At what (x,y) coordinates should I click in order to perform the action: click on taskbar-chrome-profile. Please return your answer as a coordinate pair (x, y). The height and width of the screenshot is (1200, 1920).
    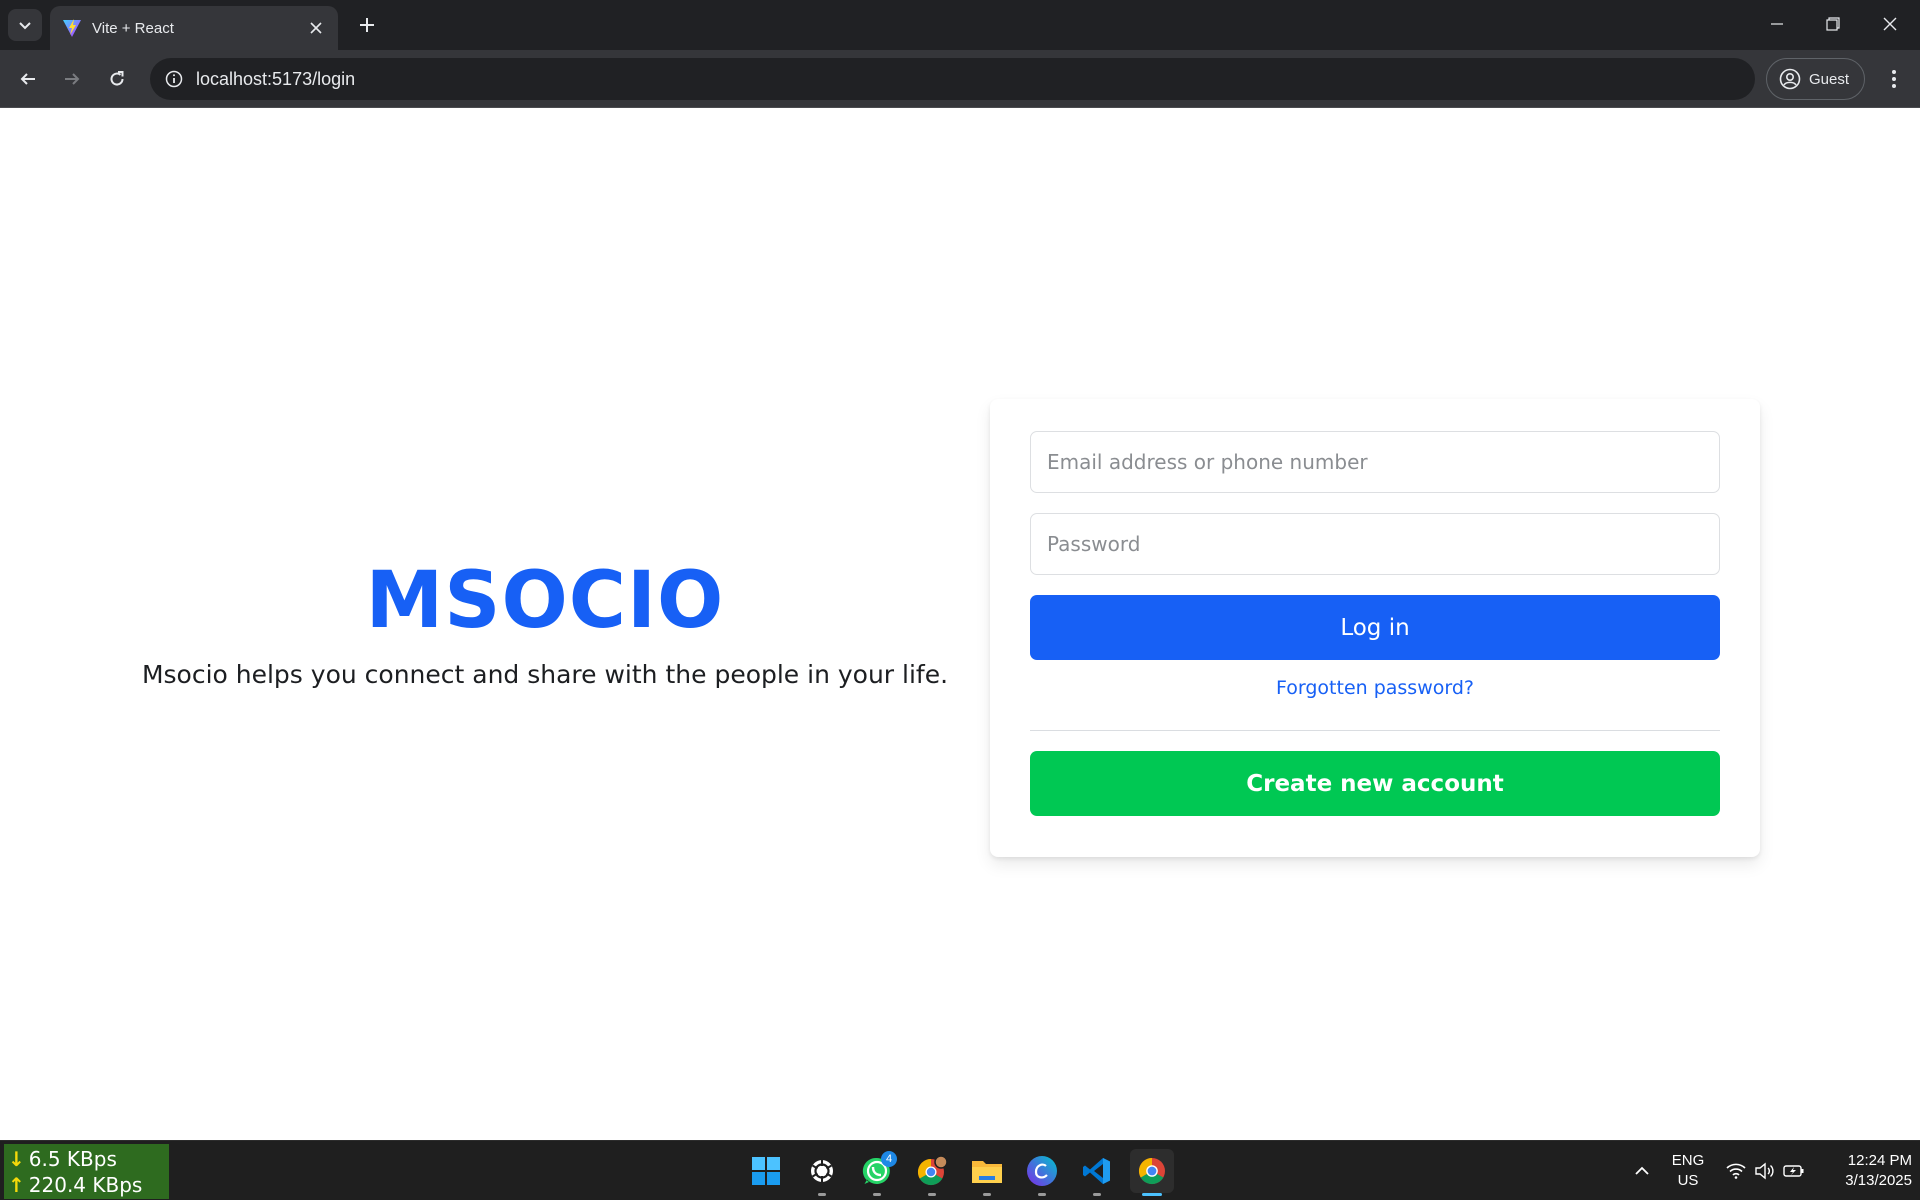
    Looking at the image, I should click on (932, 1172).